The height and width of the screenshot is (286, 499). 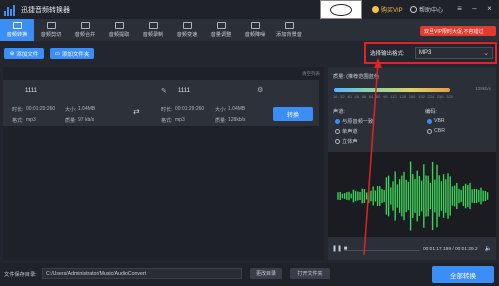 What do you see at coordinates (310, 273) in the screenshot?
I see `open-folder-button: 打开文件夹` at bounding box center [310, 273].